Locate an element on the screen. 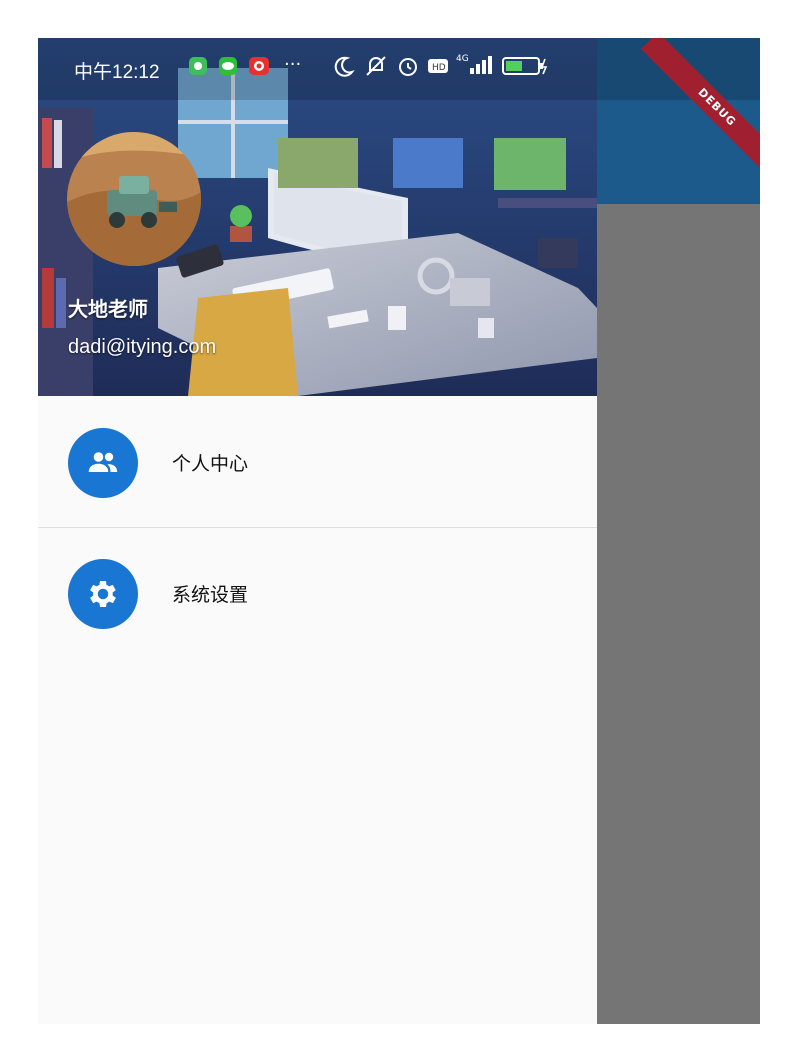  more-notifications-icon: ··· is located at coordinates (293, 64).